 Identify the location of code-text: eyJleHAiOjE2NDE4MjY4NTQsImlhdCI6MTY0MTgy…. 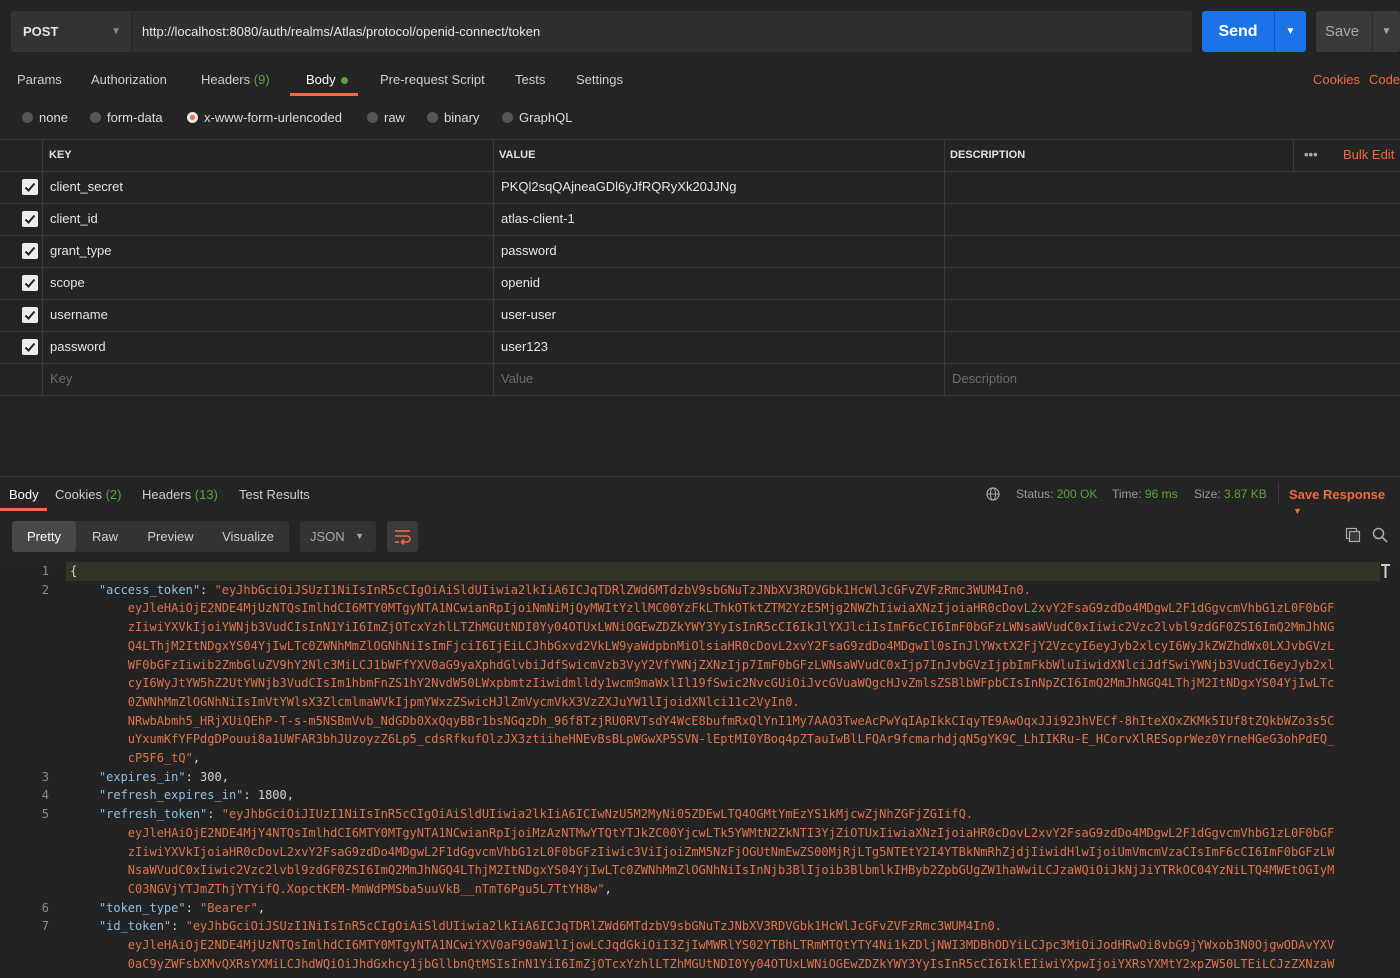
(702, 833).